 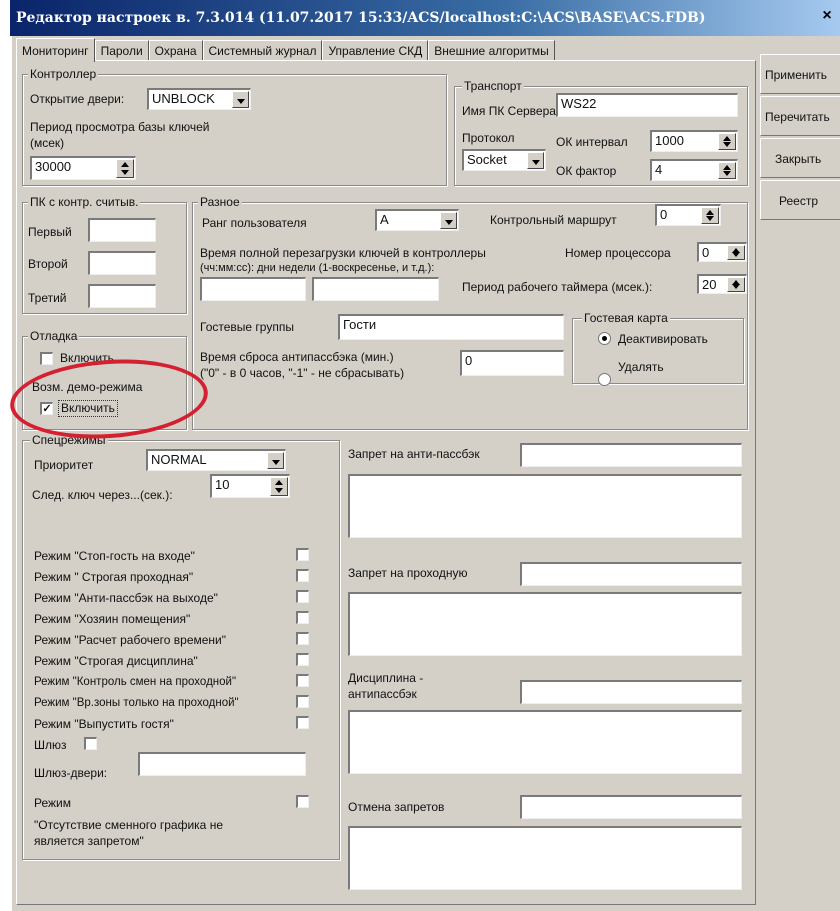 I want to click on protocol-select: Socket, so click(x=504, y=160).